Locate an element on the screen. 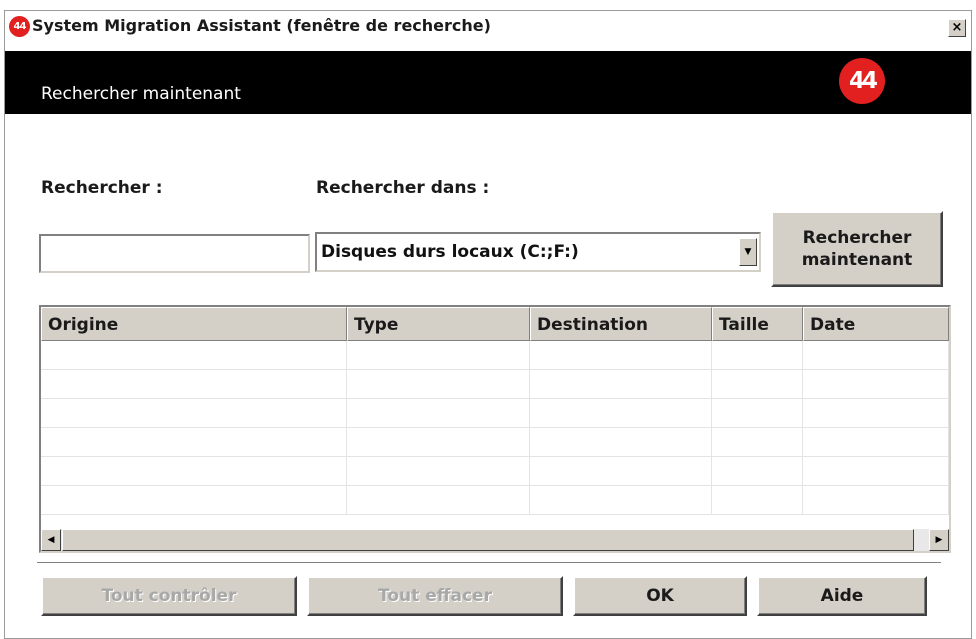 This screenshot has width=976, height=639. close-button: × is located at coordinates (957, 28).